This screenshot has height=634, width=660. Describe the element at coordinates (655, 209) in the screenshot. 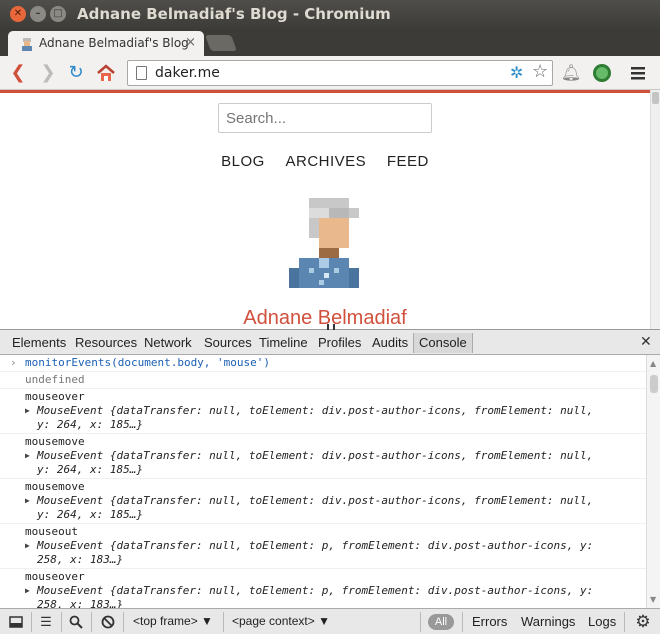

I see `page-scrollbar` at that location.